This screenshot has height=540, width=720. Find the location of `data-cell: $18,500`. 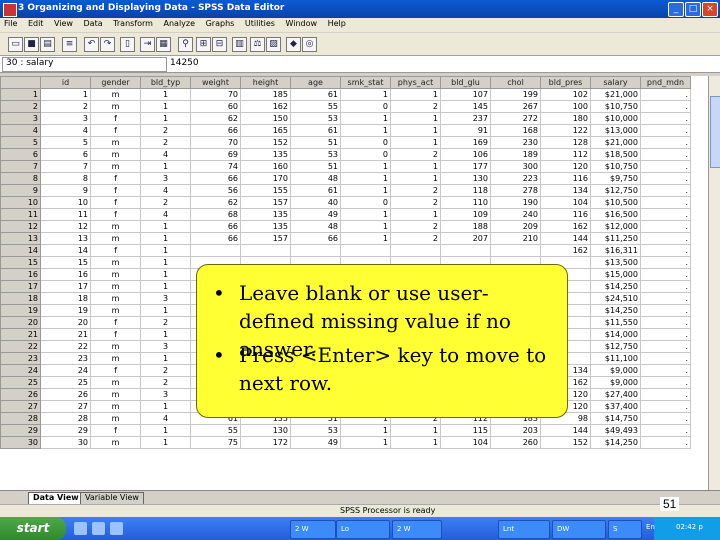

data-cell: $18,500 is located at coordinates (615, 154).